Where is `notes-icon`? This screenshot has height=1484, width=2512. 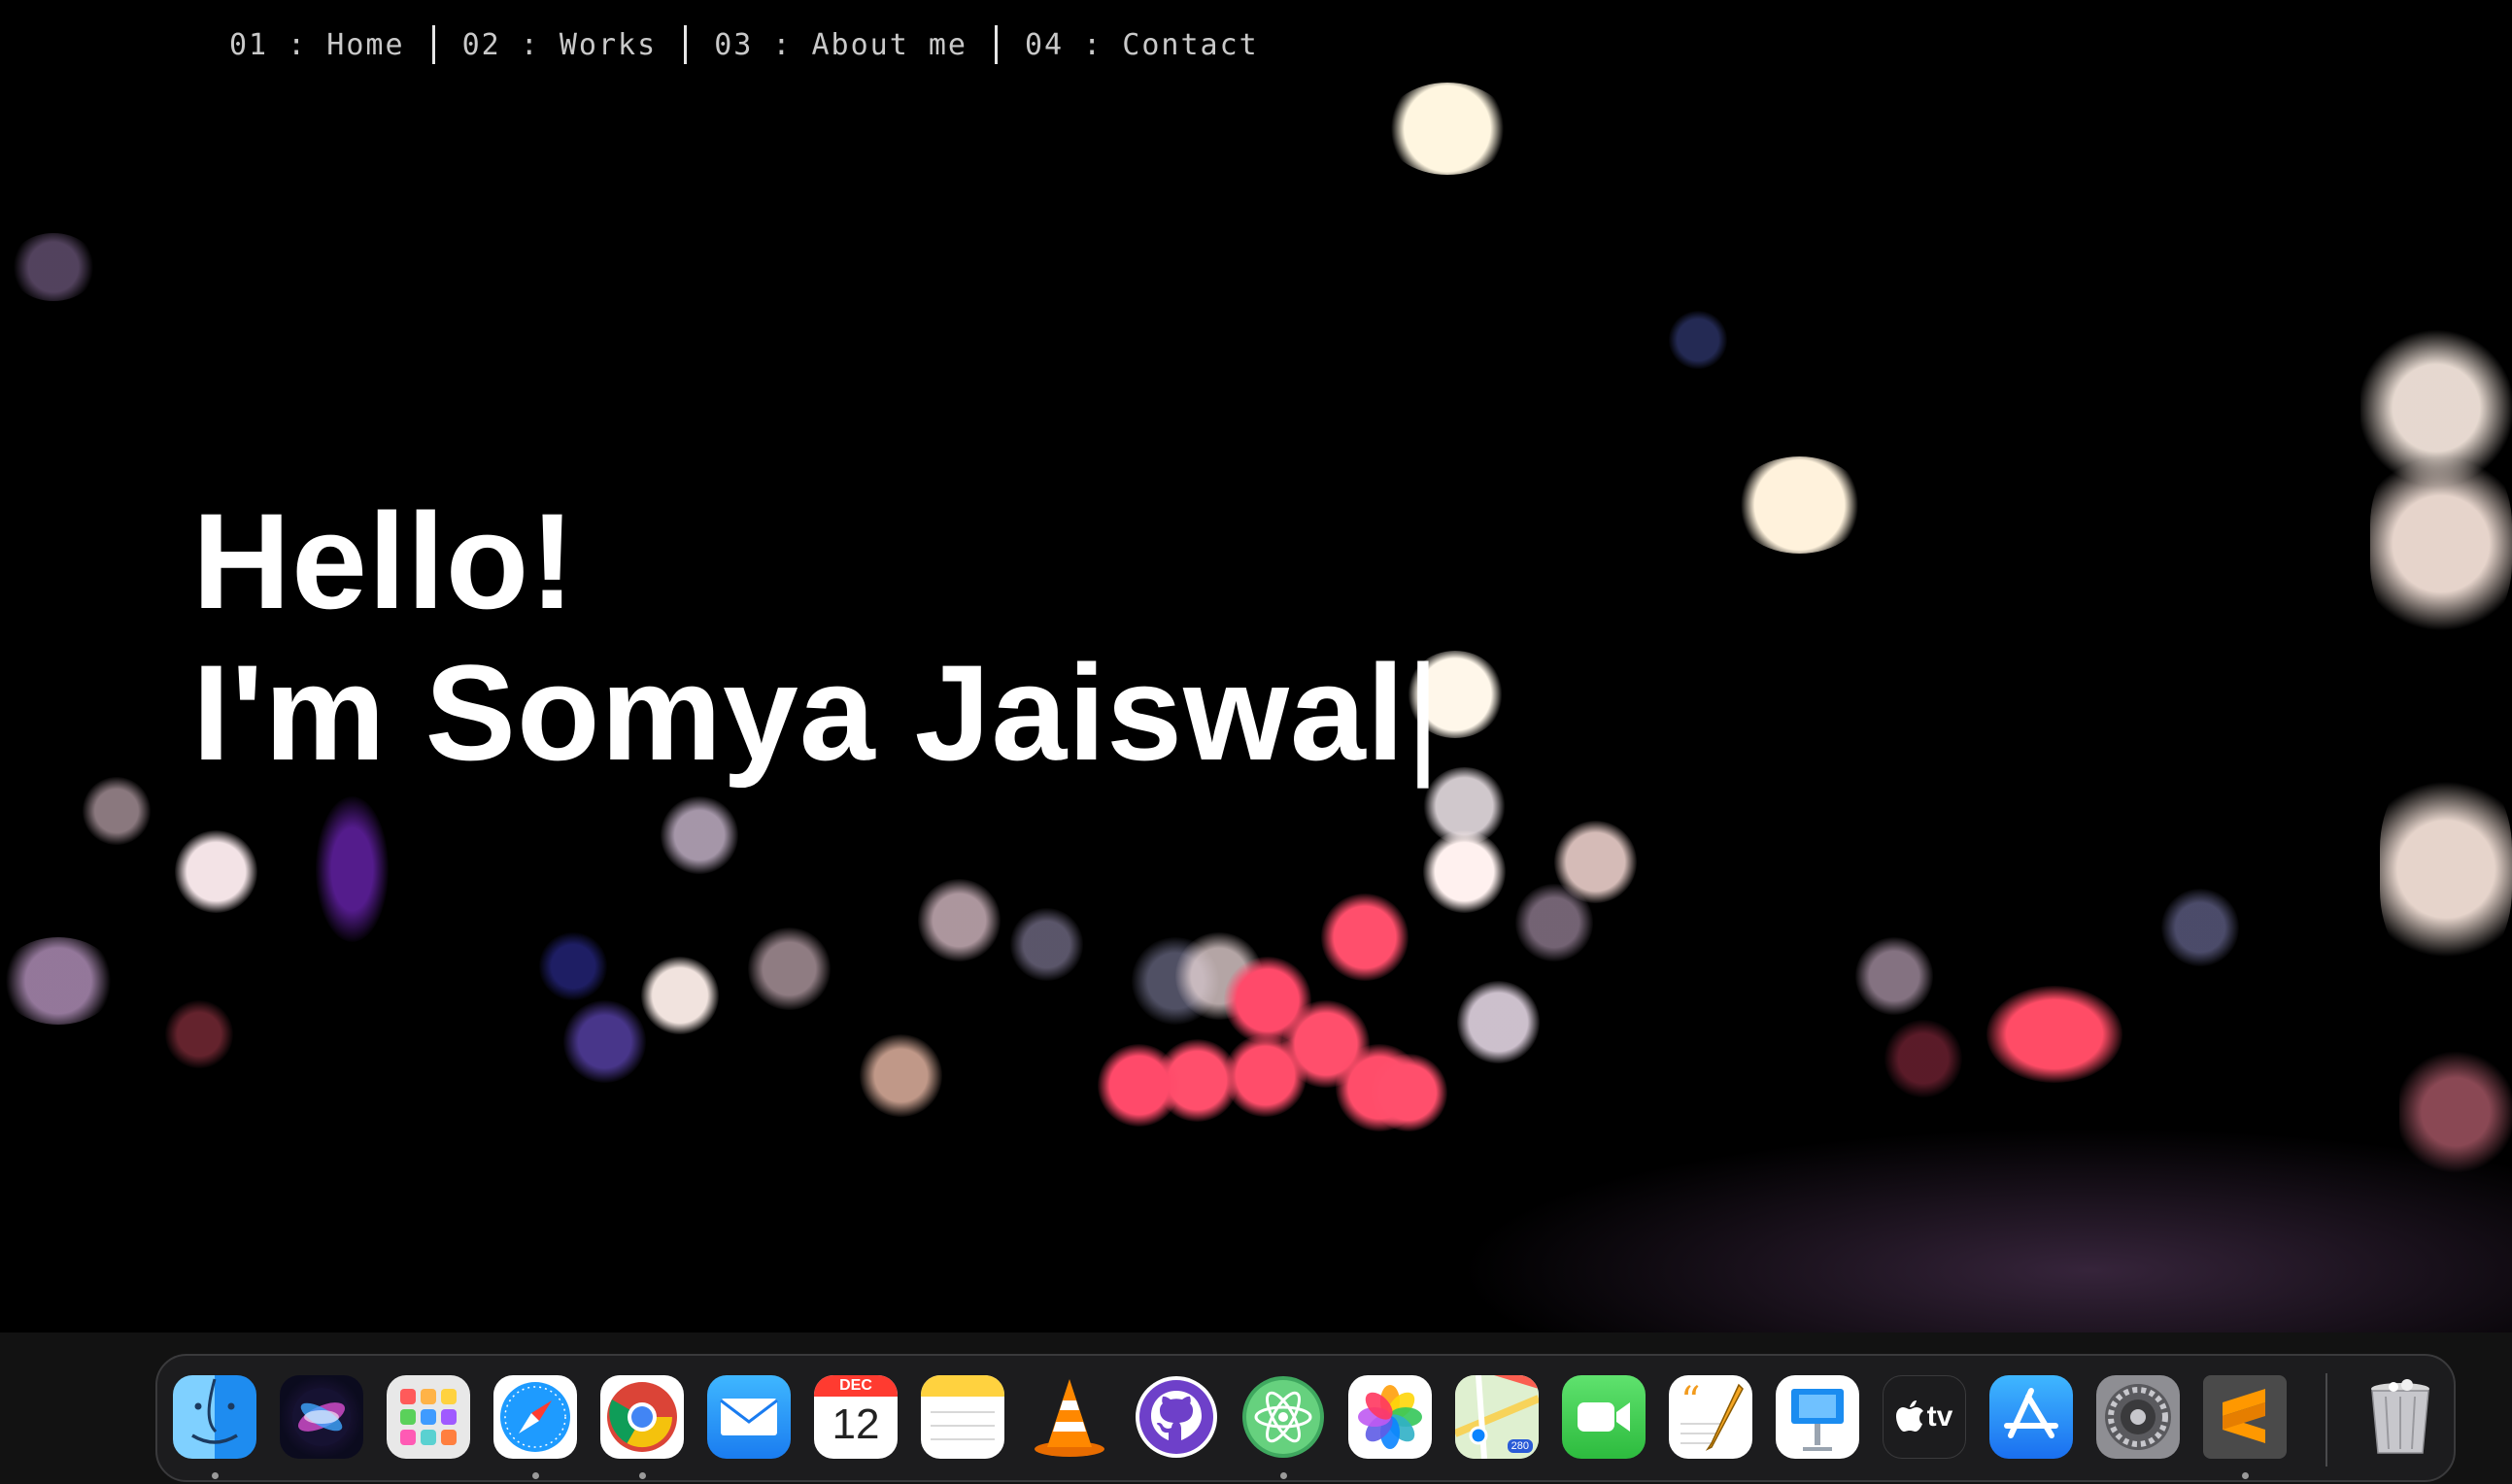 notes-icon is located at coordinates (963, 1417).